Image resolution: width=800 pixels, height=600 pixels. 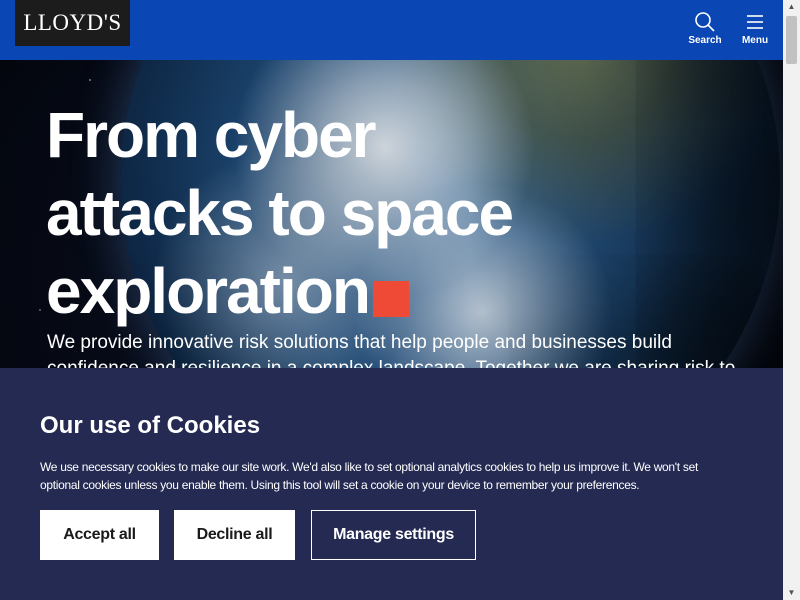 What do you see at coordinates (755, 22) in the screenshot?
I see `menu-icon` at bounding box center [755, 22].